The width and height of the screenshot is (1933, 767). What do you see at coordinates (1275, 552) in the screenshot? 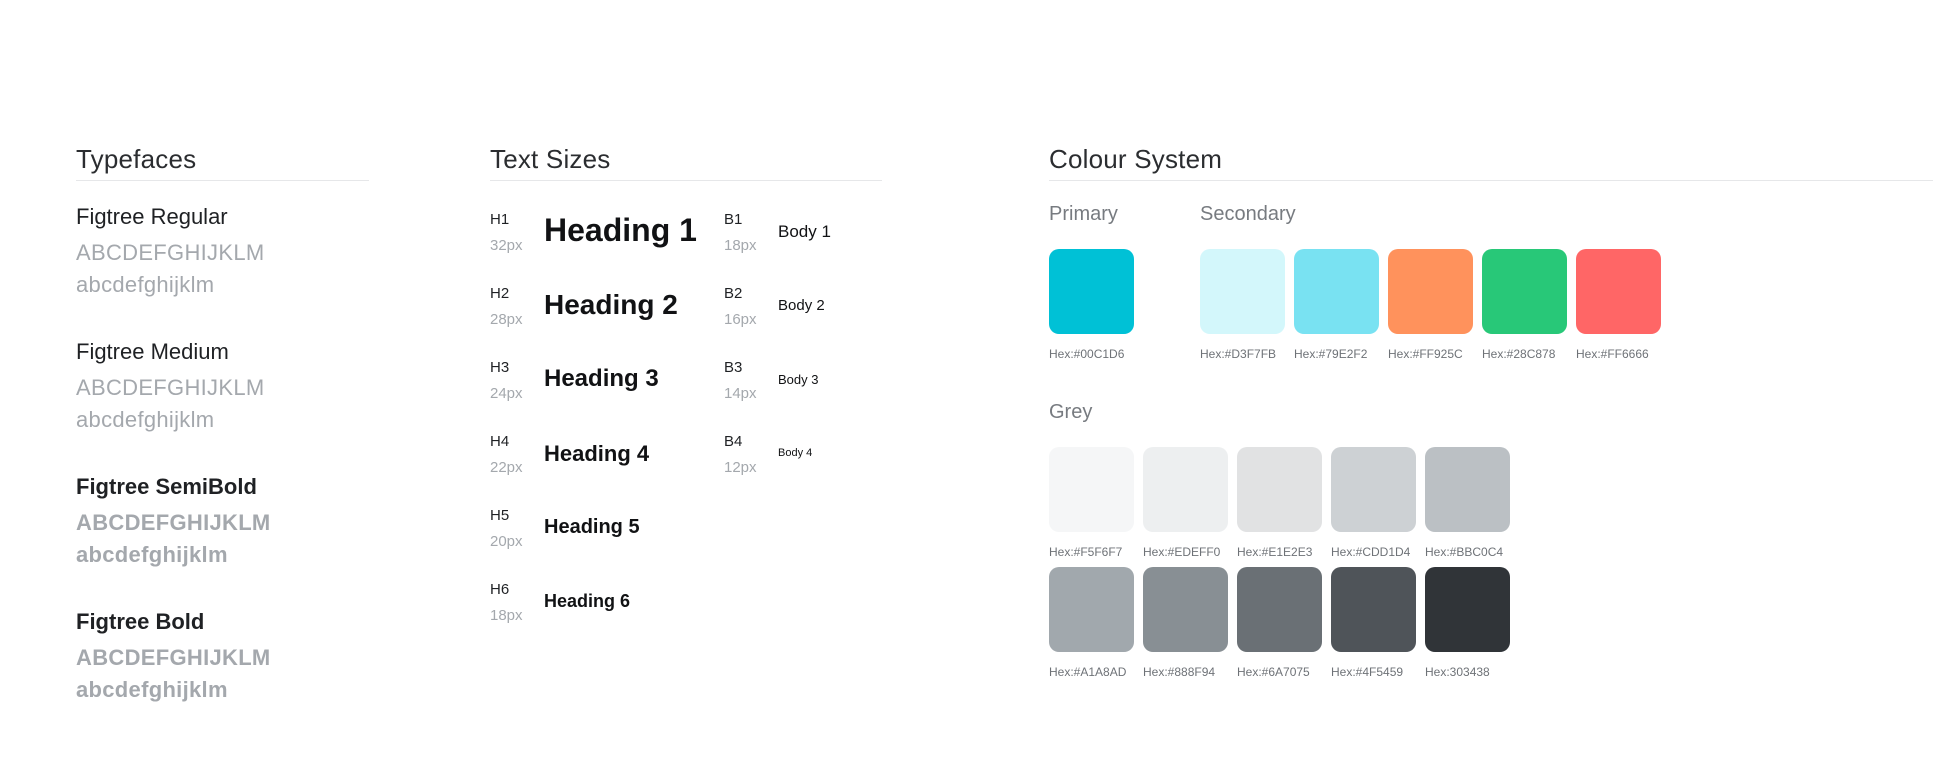
I see `grey-swatch-hex-label: Hex:#E1E2E3` at bounding box center [1275, 552].